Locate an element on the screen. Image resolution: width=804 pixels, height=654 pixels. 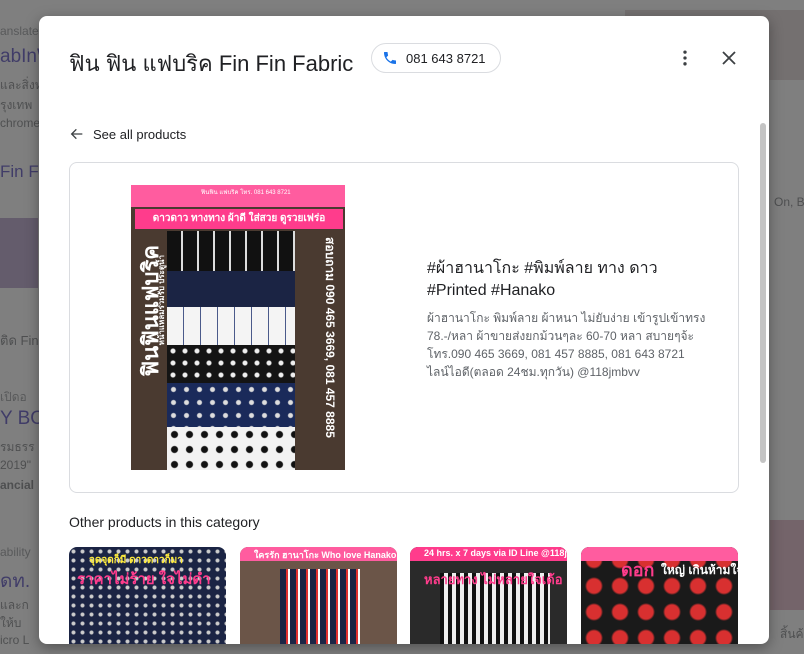
thumbnail-text: จุดจุดก็มี ดาวดาวก็มา is located at coordinates (136, 560).